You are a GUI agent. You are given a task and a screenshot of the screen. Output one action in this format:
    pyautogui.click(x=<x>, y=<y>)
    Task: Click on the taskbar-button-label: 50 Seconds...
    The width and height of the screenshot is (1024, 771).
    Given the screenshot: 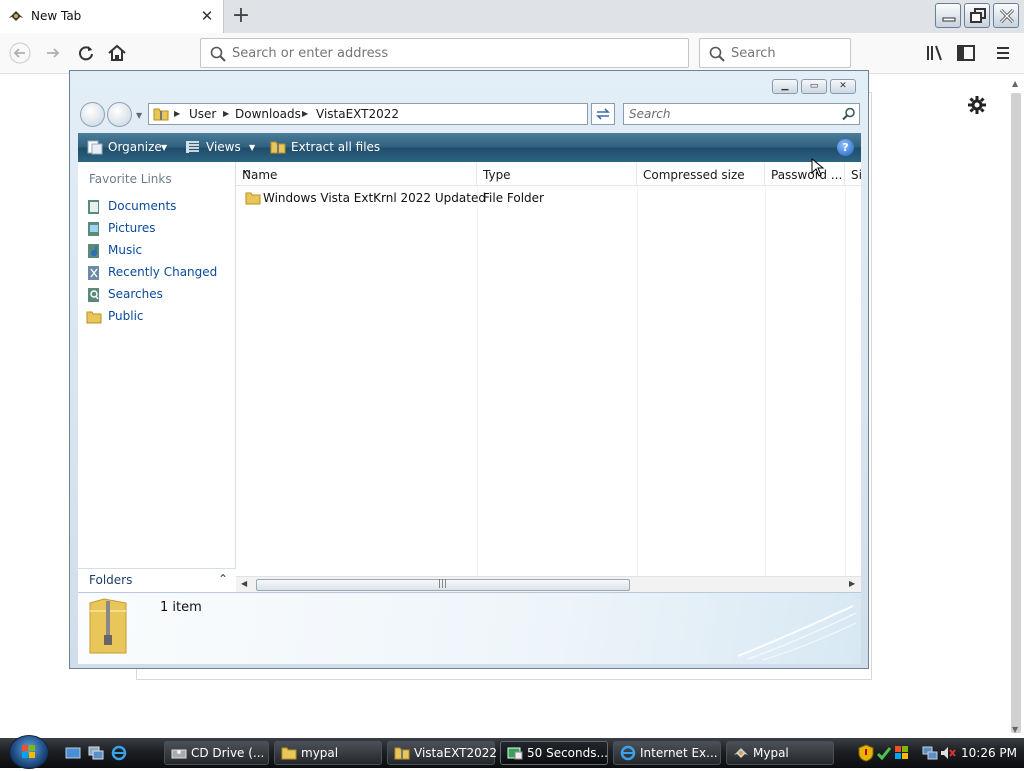 What is the action you would take?
    pyautogui.click(x=567, y=753)
    